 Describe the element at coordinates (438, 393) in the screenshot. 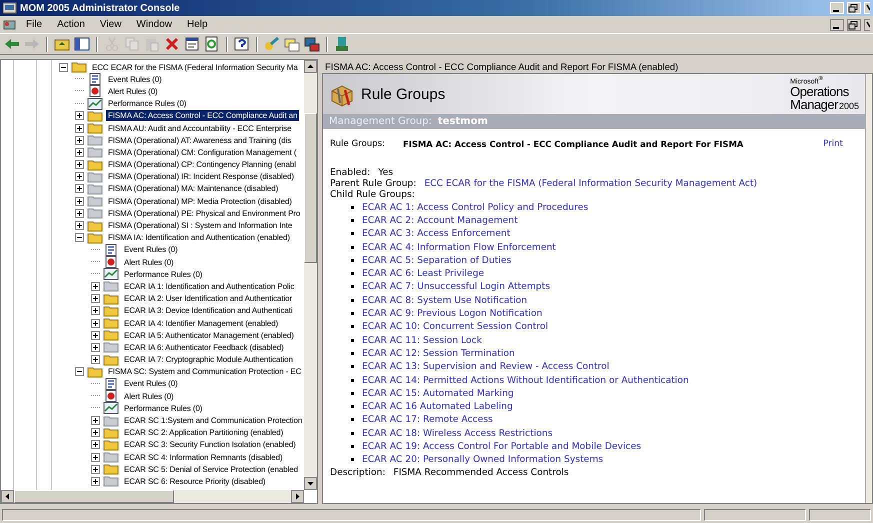

I see `child-group-link: ECAR AC 15: Automated Marking` at that location.